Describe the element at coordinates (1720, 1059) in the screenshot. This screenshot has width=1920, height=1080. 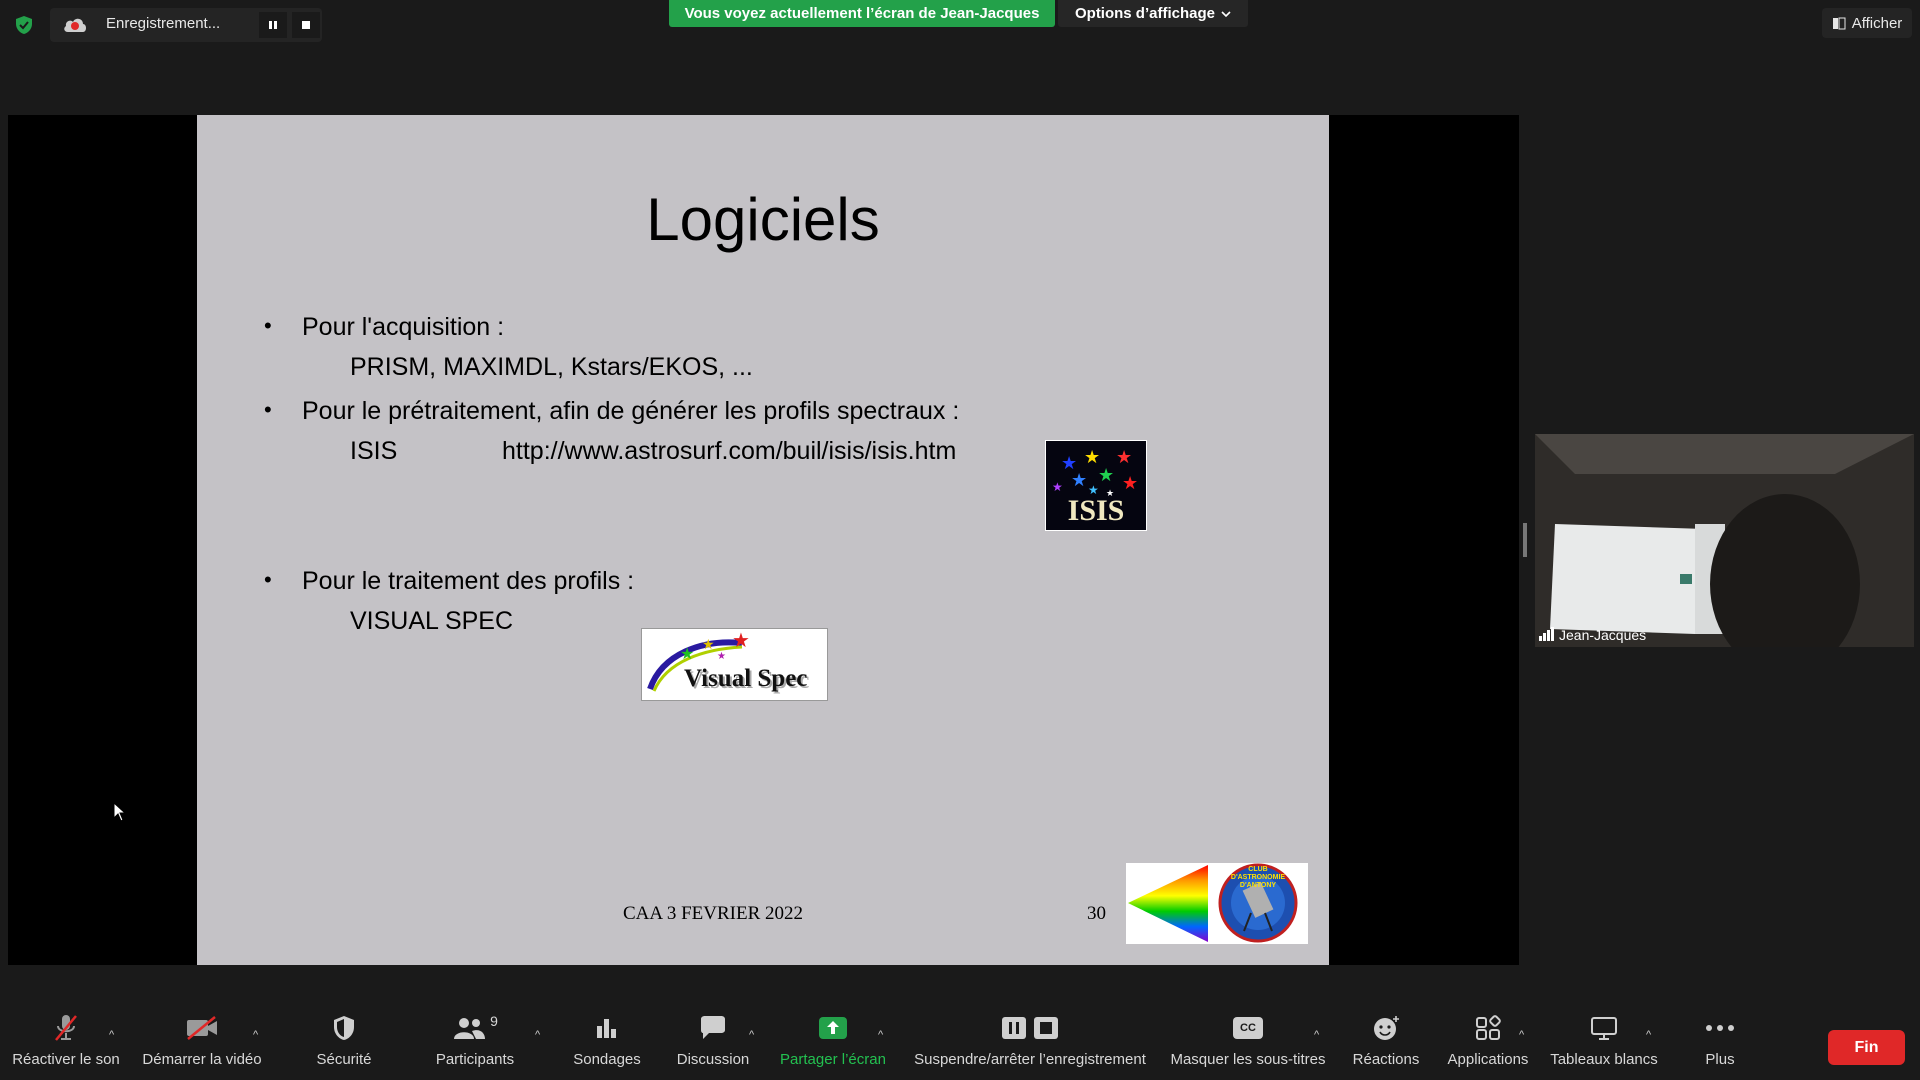
I see `more-label: Plus` at that location.